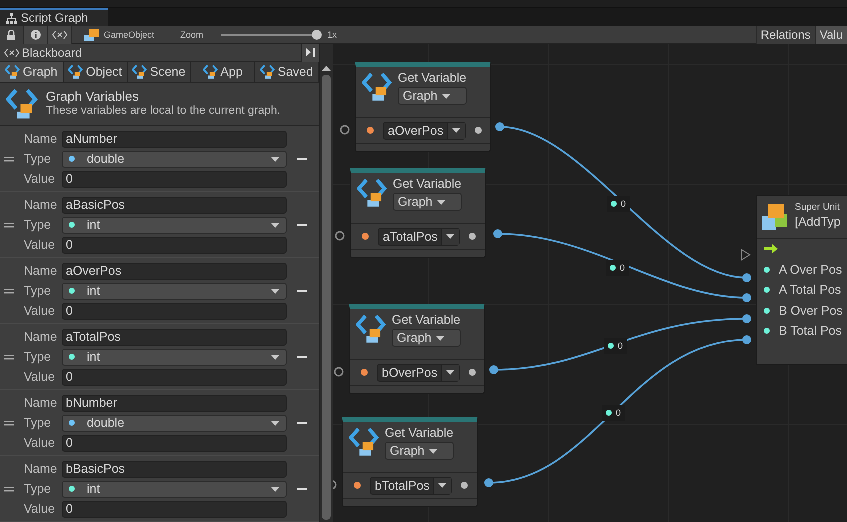  I want to click on get-variable-node: Get Variable Graph aOverPos, so click(423, 107).